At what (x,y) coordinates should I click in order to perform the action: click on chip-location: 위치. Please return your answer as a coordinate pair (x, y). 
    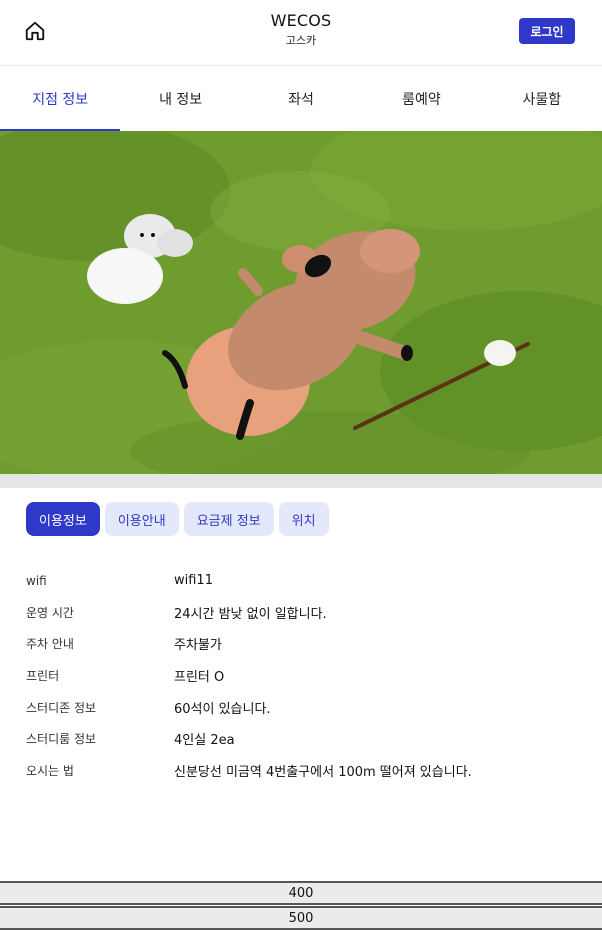
    Looking at the image, I should click on (303, 519).